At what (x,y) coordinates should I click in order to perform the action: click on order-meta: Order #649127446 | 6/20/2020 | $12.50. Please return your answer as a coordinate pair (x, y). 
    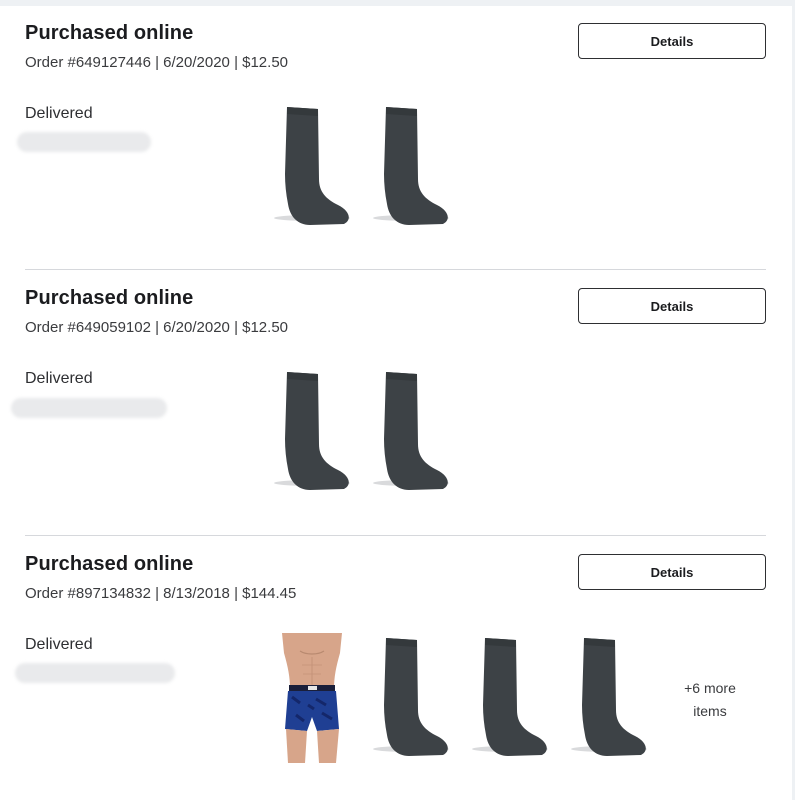
    Looking at the image, I should click on (157, 62).